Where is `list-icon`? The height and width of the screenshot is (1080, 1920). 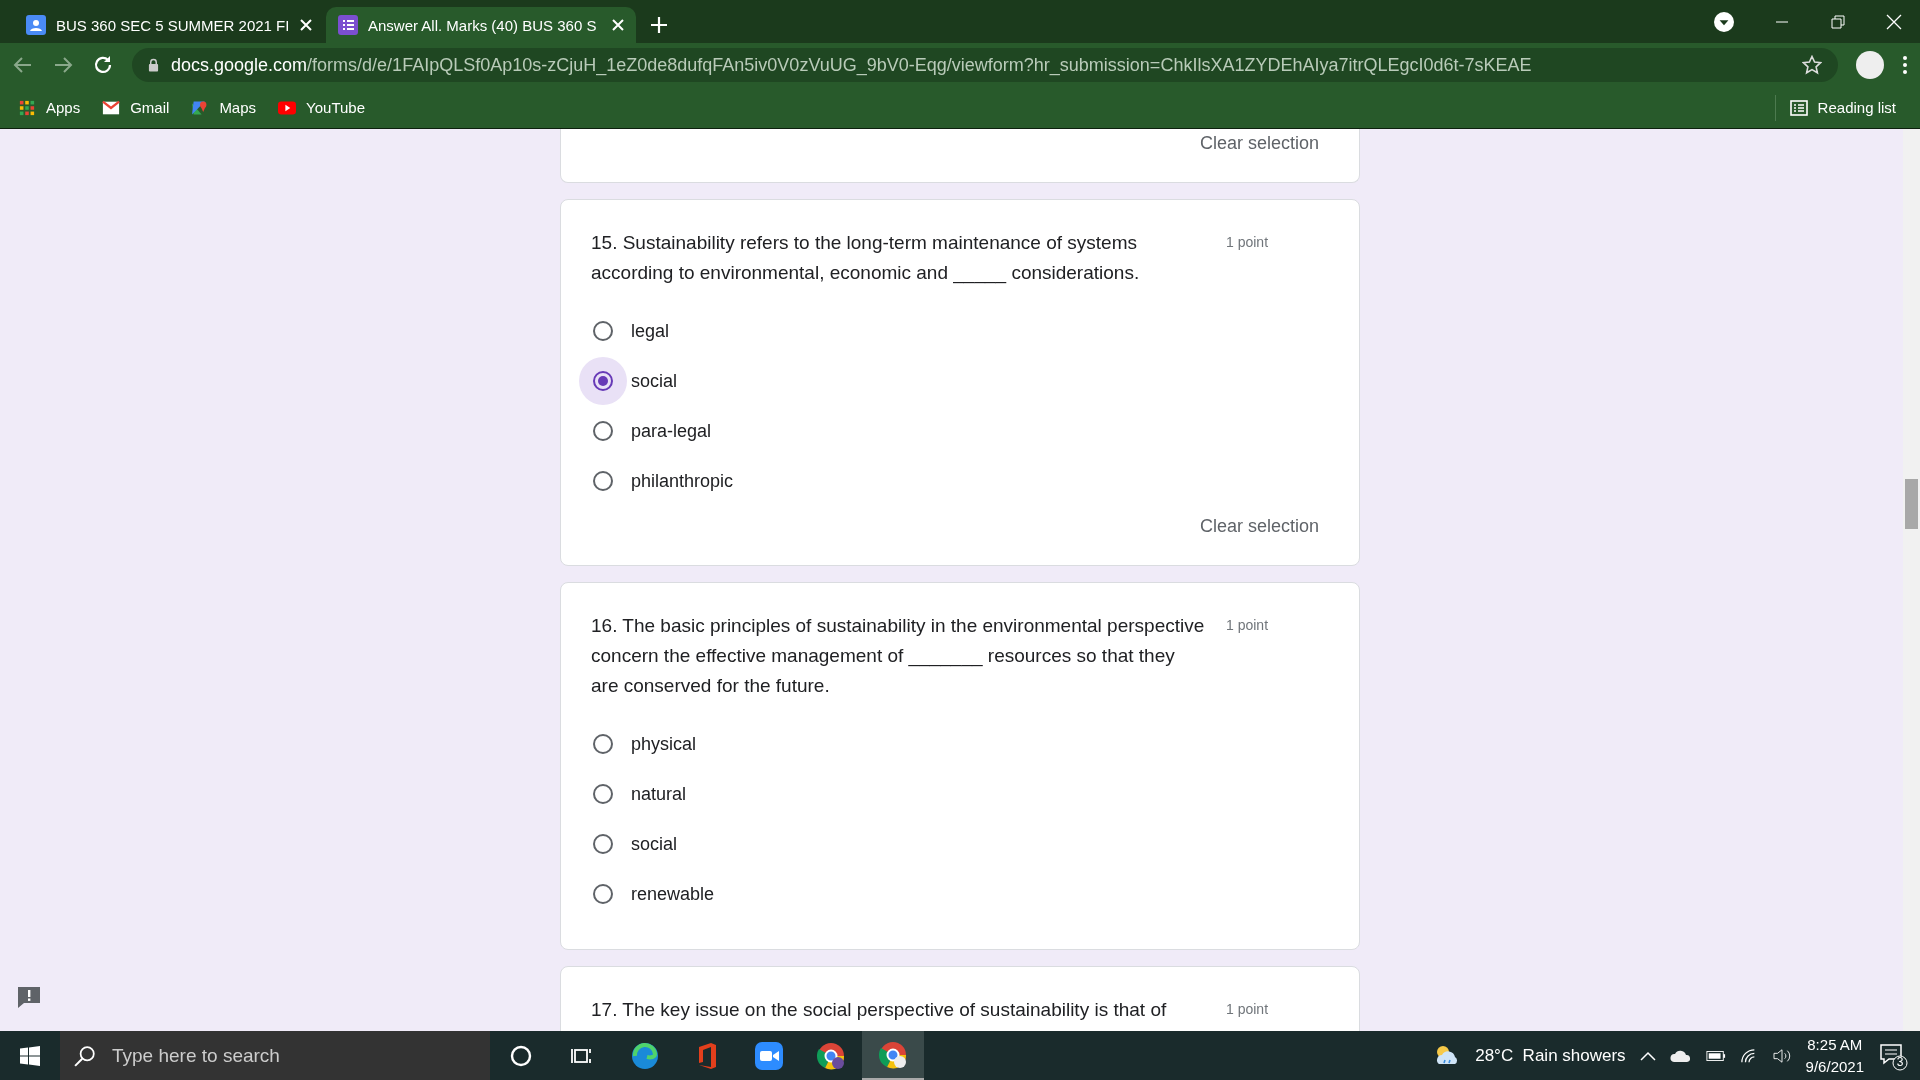 list-icon is located at coordinates (1798, 107).